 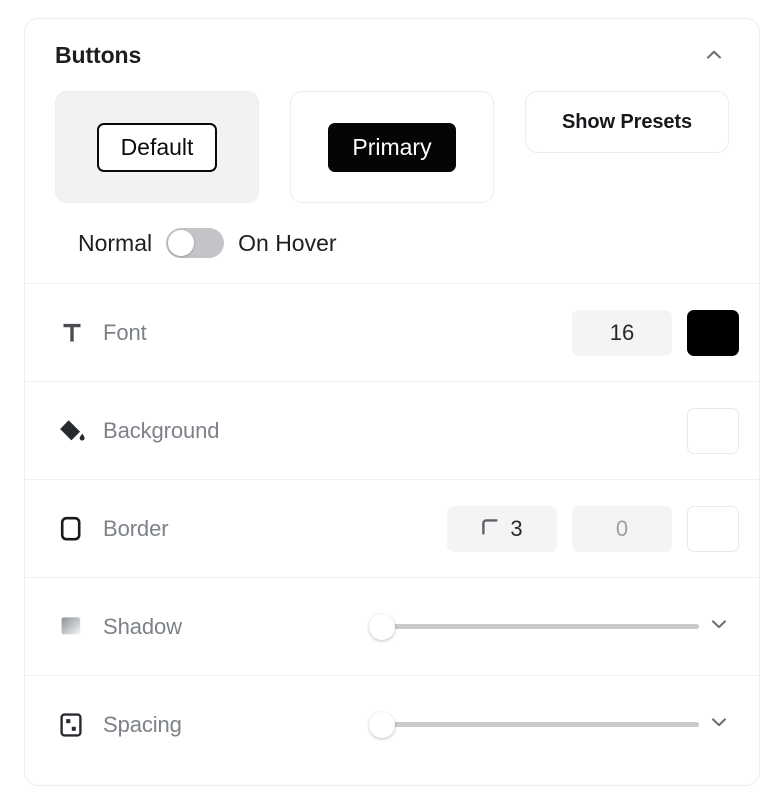 I want to click on property-row-spacing: Spacing, so click(x=392, y=724).